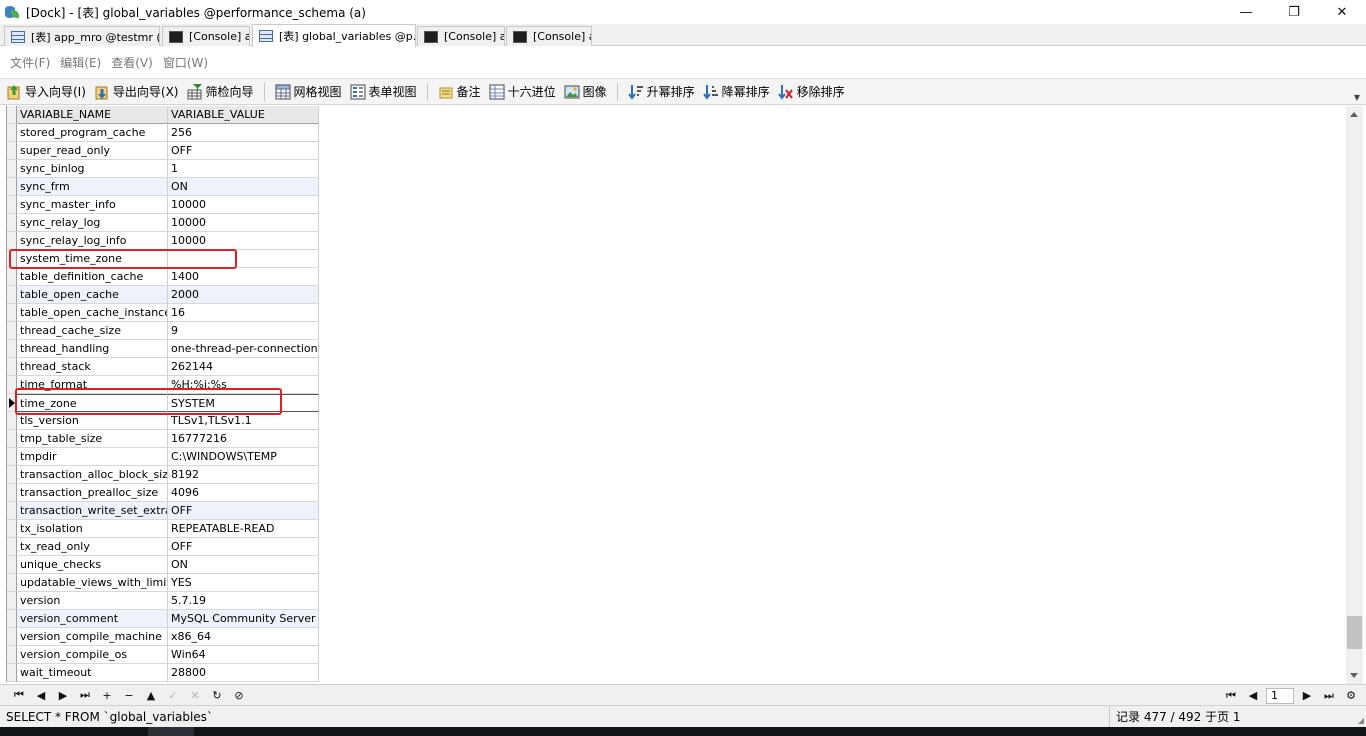  What do you see at coordinates (243, 241) in the screenshot?
I see `cell-variable-value: 10000` at bounding box center [243, 241].